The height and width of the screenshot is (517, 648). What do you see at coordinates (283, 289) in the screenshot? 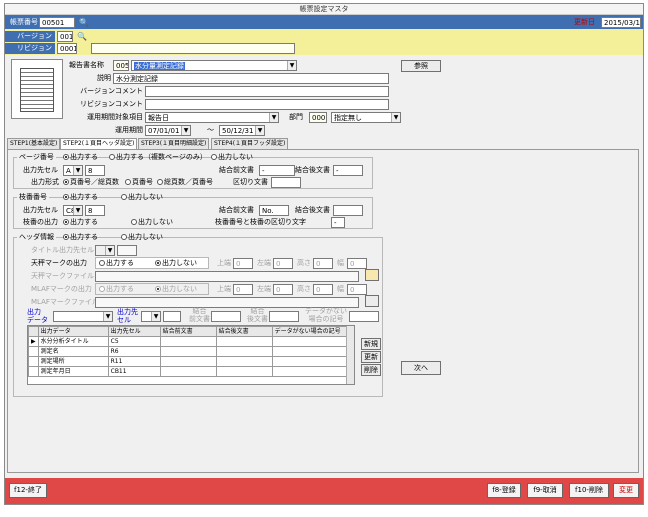
I see `mlaf-left-field: 0` at bounding box center [283, 289].